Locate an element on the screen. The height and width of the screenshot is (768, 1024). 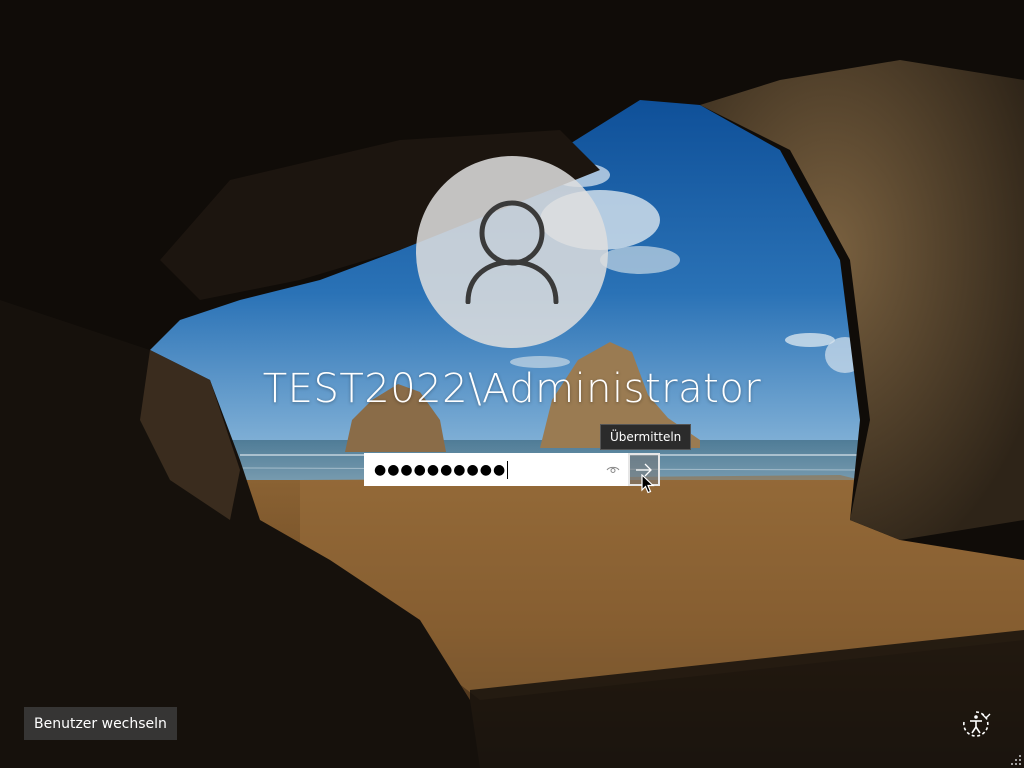
switch-user-button: Benutzer wechseln is located at coordinates (100, 723).